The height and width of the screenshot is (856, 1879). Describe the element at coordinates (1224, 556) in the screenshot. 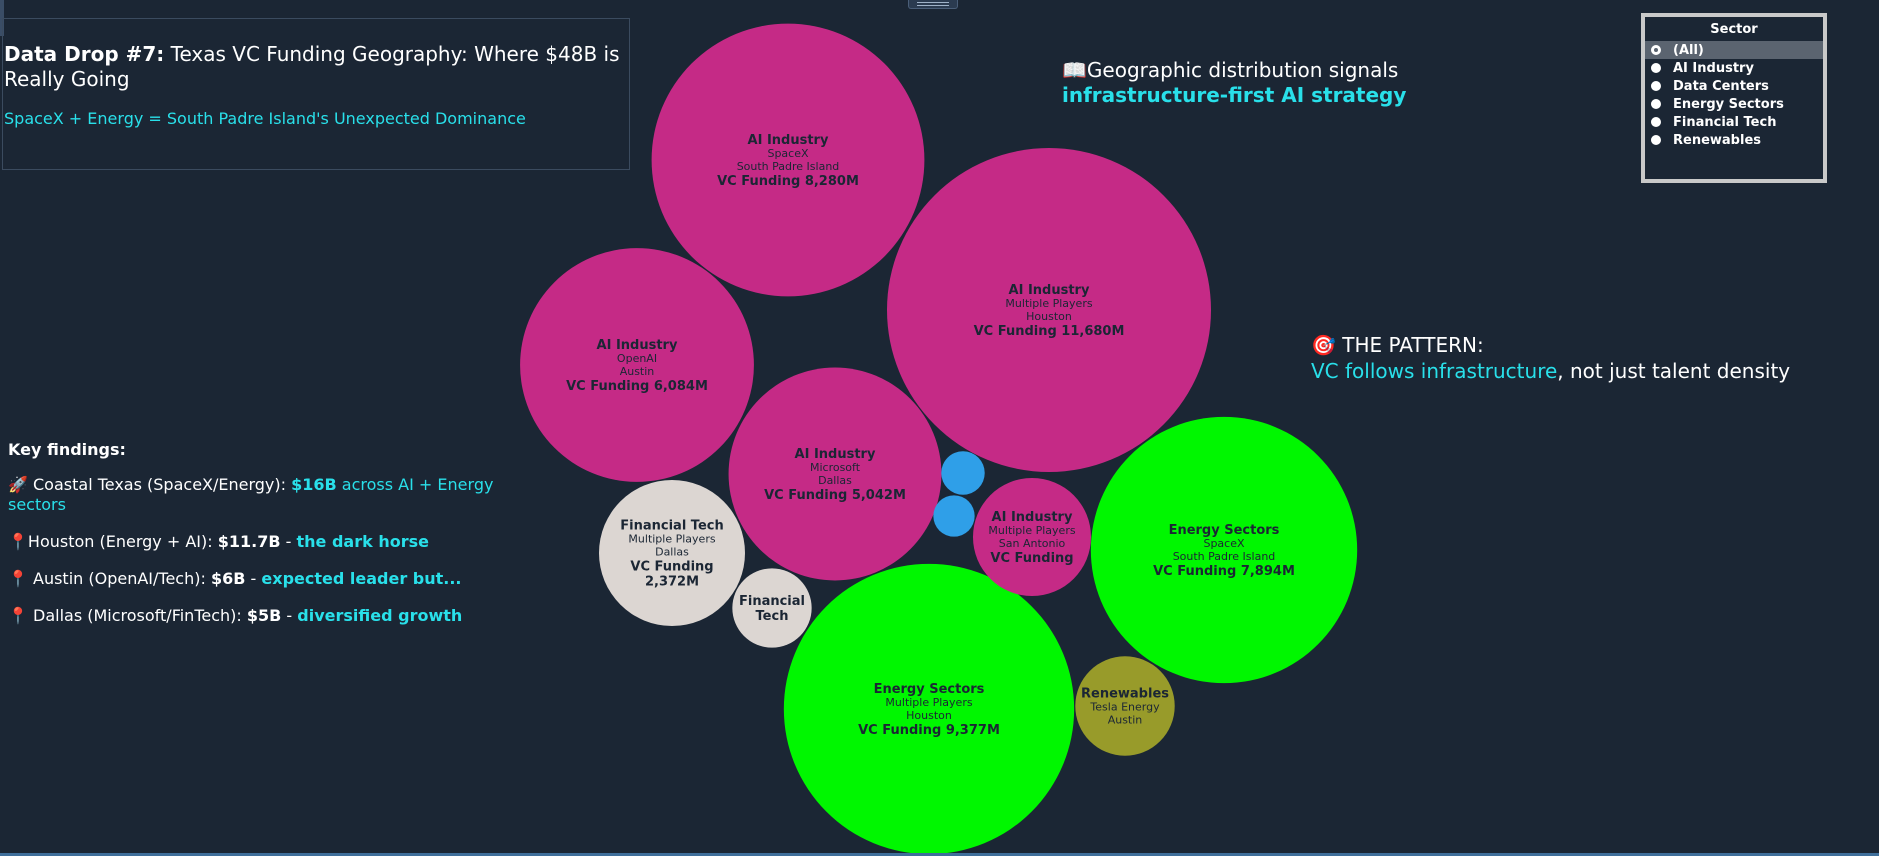

I see `bubble-label-energy-sectors-south-padre-island-3-2: South Padre Island` at that location.